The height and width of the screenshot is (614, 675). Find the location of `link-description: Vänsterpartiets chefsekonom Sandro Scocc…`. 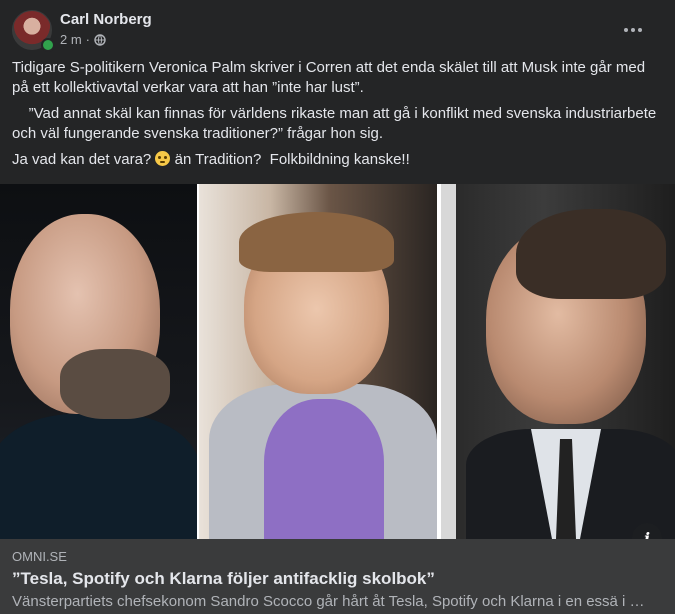

link-description: Vänsterpartiets chefsekonom Sandro Scocc… is located at coordinates (328, 601).